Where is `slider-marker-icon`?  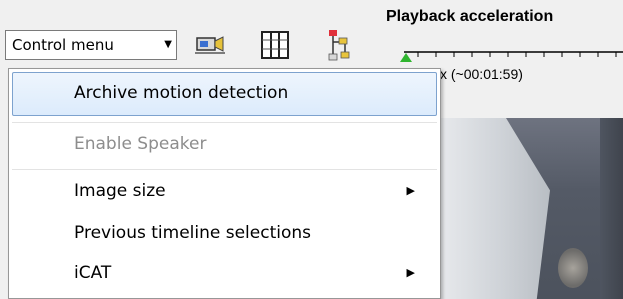 slider-marker-icon is located at coordinates (406, 57).